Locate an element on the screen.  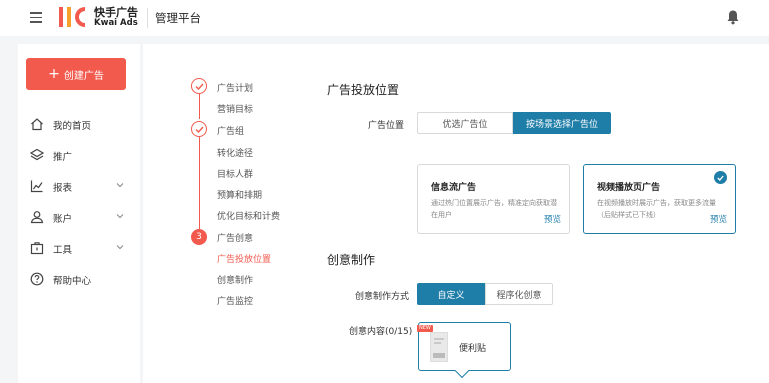
step-ad-creative: 广告创意 is located at coordinates (235, 237).